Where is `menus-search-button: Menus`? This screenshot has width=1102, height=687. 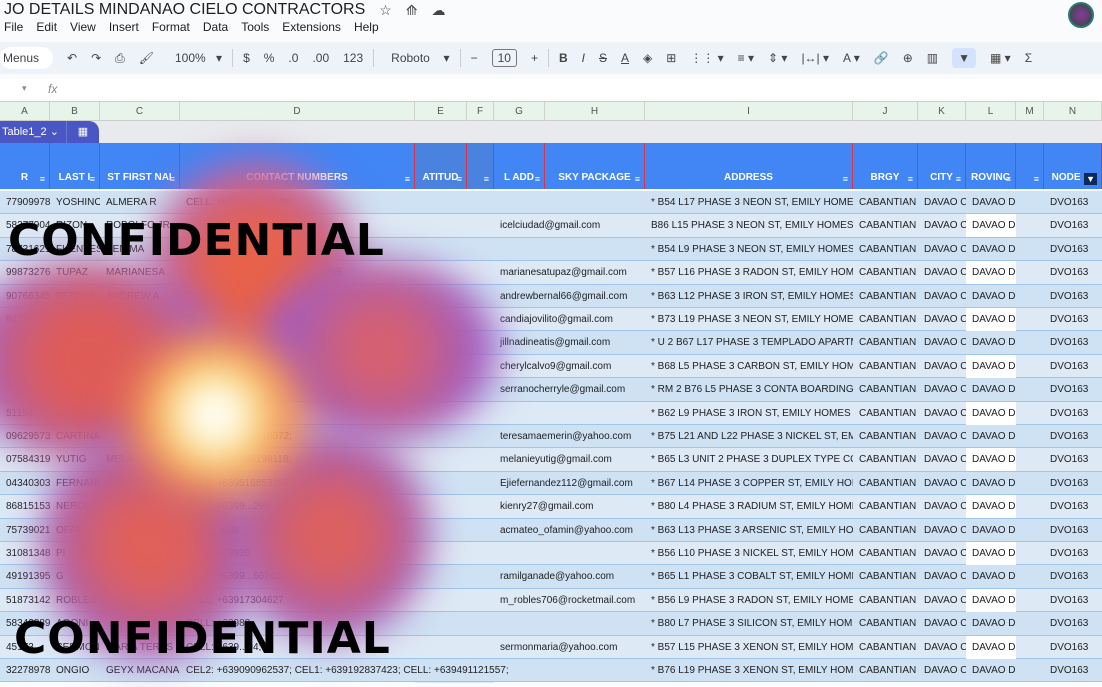
menus-search-button: Menus is located at coordinates (27, 58).